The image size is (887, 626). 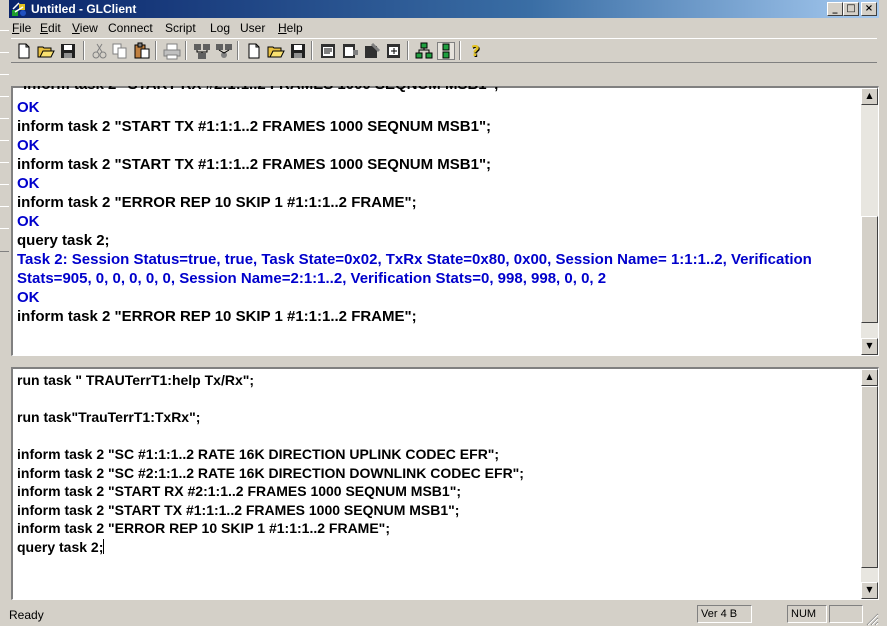 What do you see at coordinates (290, 28) in the screenshot?
I see `menu-help: Help` at bounding box center [290, 28].